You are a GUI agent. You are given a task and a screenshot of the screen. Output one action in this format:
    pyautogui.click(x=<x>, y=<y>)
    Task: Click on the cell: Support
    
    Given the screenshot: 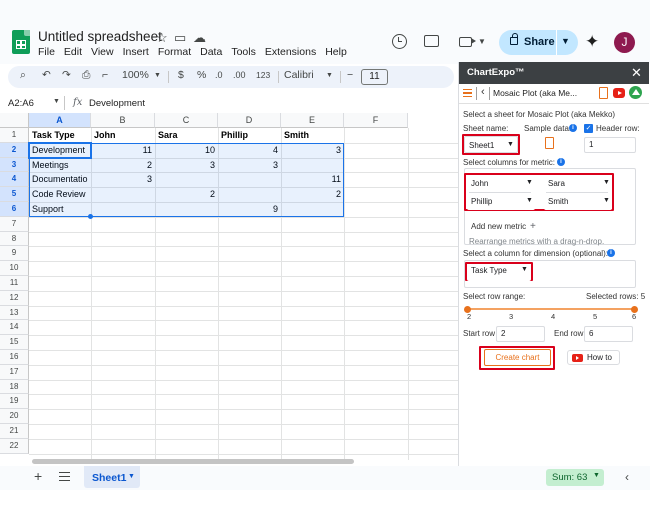 What is the action you would take?
    pyautogui.click(x=60, y=210)
    